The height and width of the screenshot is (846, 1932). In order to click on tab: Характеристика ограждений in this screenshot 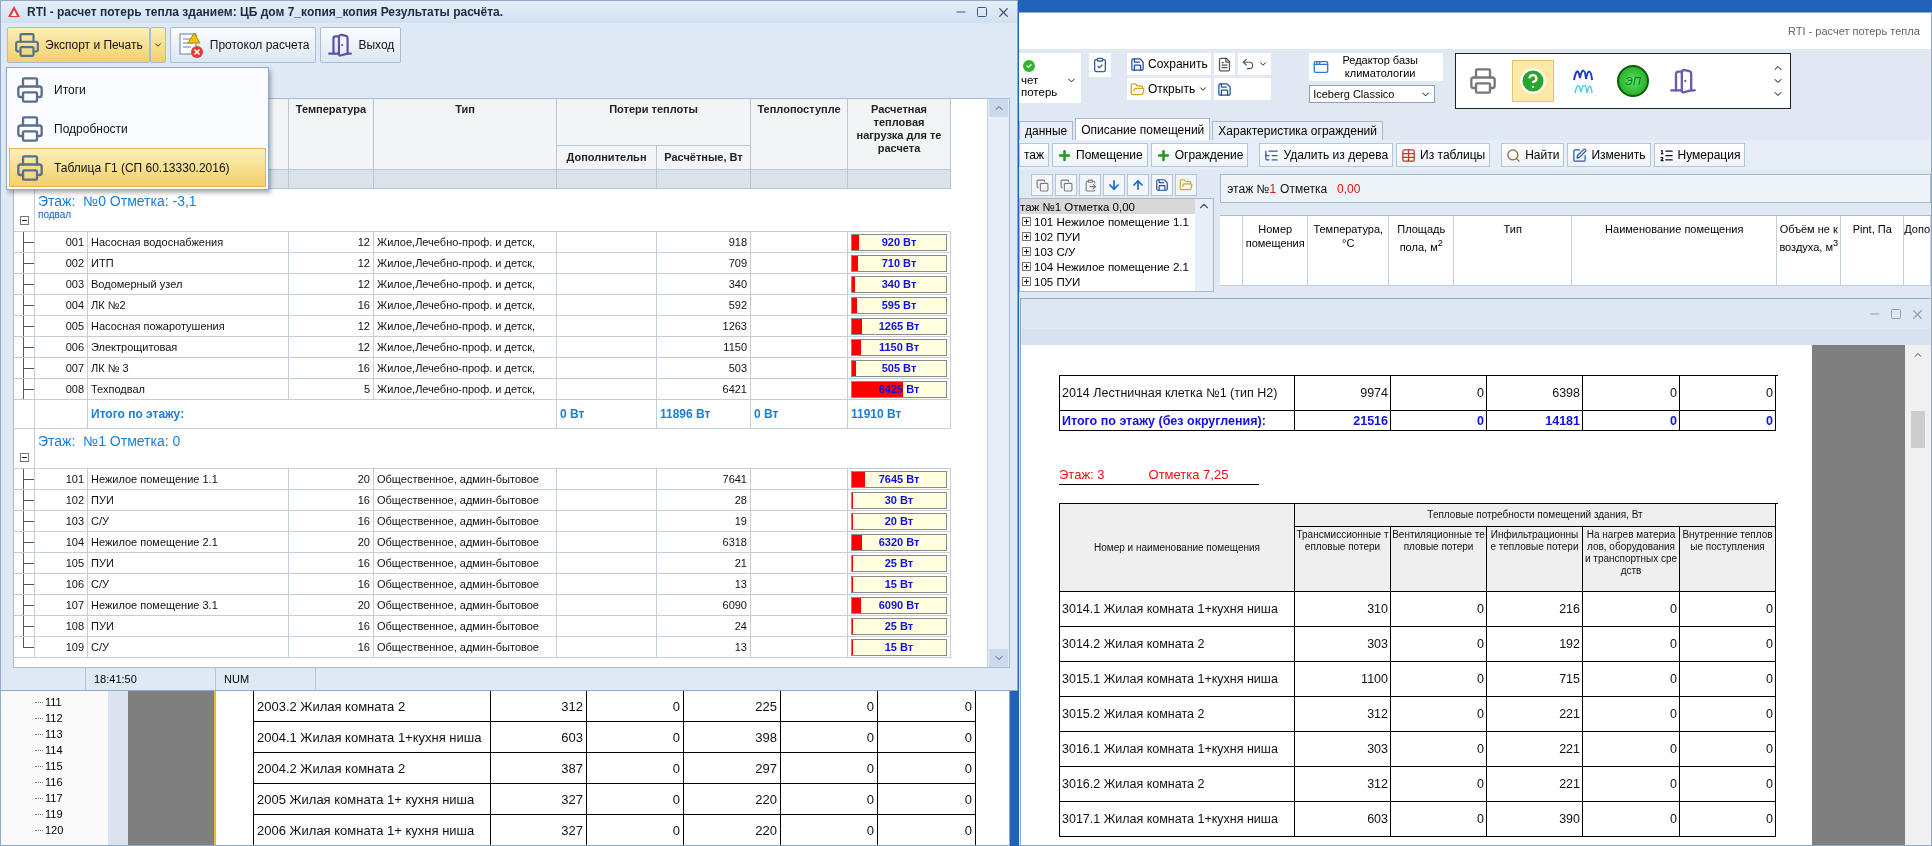, I will do `click(1297, 130)`.